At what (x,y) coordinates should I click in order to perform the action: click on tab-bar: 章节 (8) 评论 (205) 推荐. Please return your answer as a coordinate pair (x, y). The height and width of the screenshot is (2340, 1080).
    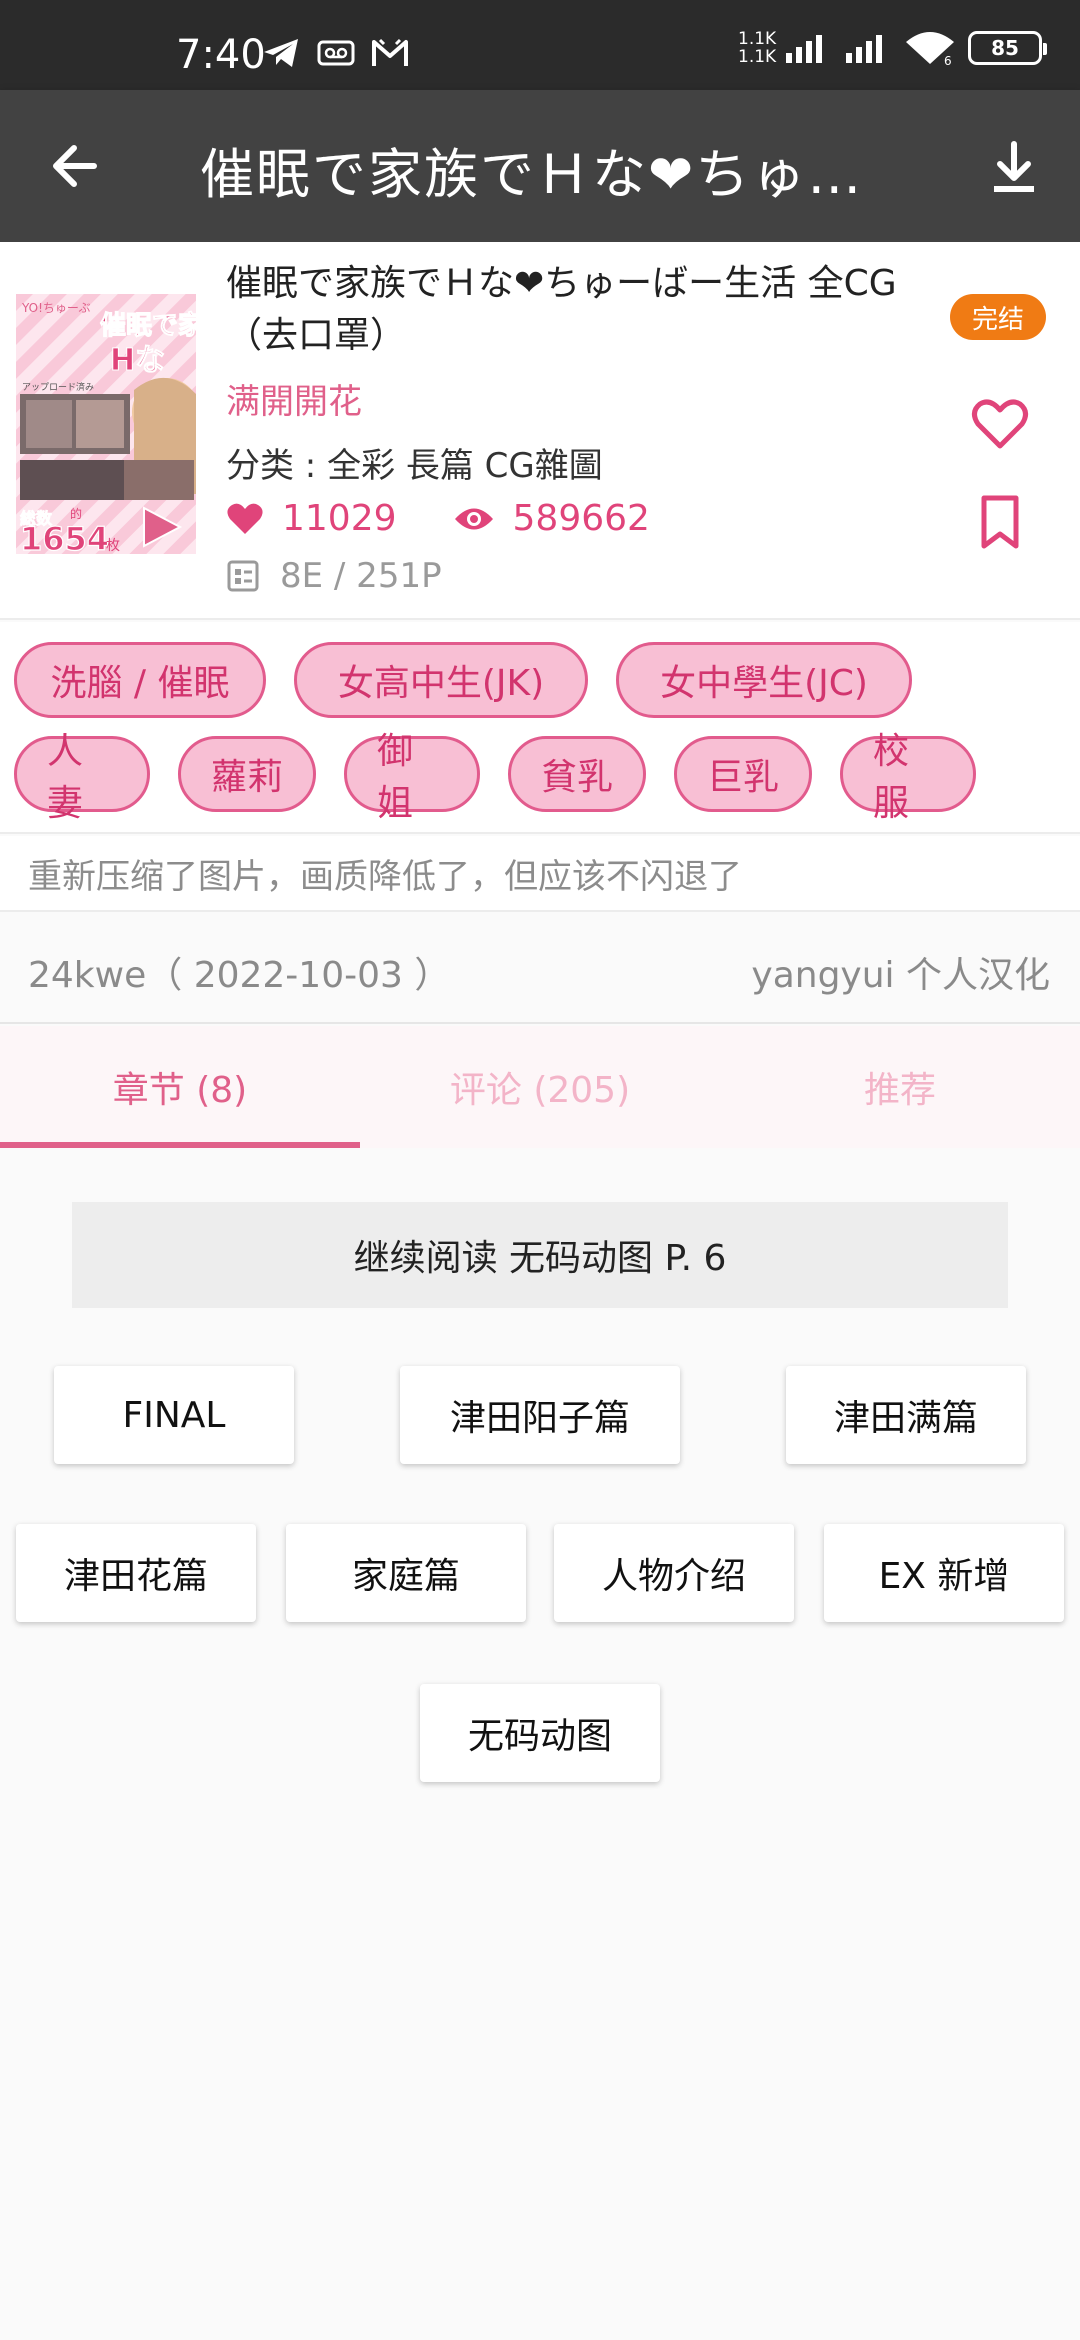
    Looking at the image, I should click on (540, 1087).